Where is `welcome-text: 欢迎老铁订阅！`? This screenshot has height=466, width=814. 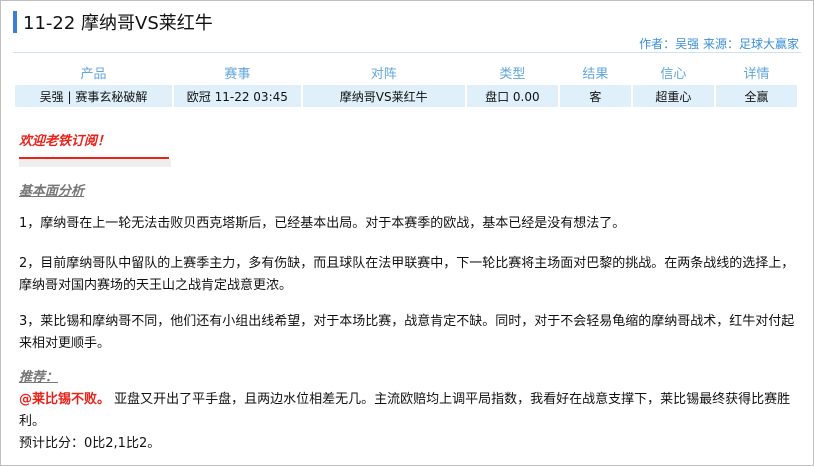
welcome-text: 欢迎老铁订阅！ is located at coordinates (65, 141).